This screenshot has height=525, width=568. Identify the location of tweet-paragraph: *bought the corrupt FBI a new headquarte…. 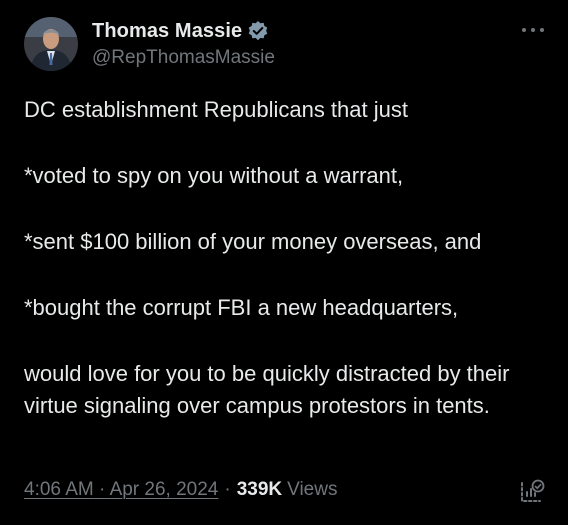
(241, 307).